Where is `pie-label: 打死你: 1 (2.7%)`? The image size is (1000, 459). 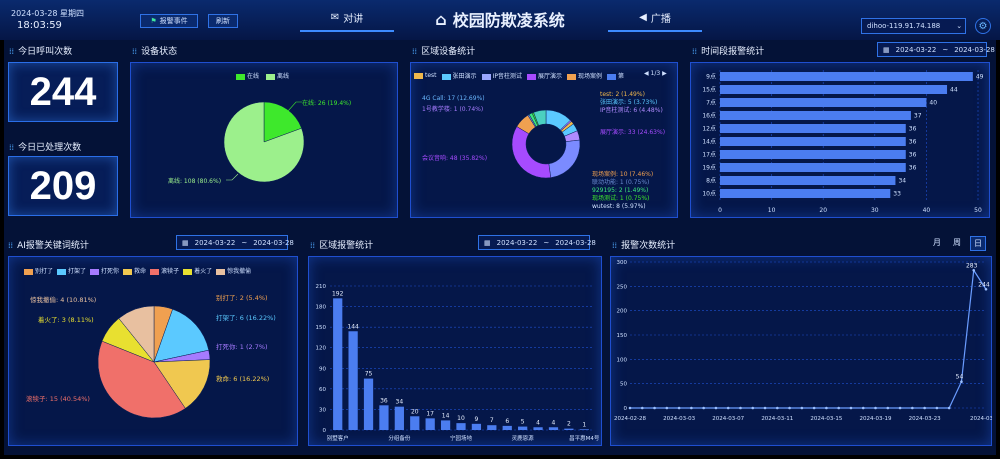
pie-label: 打死你: 1 (2.7%) is located at coordinates (242, 346).